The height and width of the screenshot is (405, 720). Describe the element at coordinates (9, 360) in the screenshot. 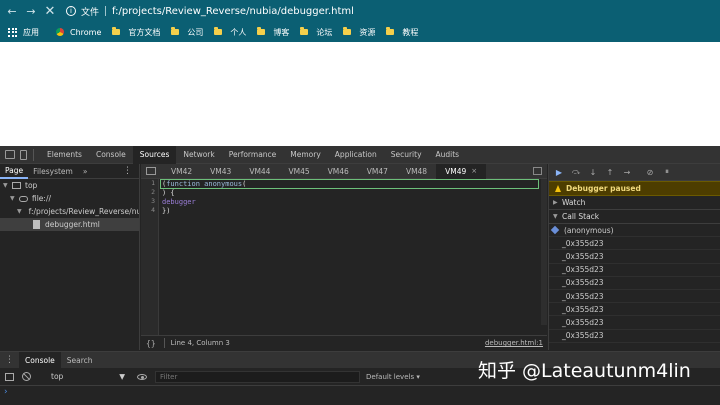

I see `drawer-menu-icon: ⋮` at that location.